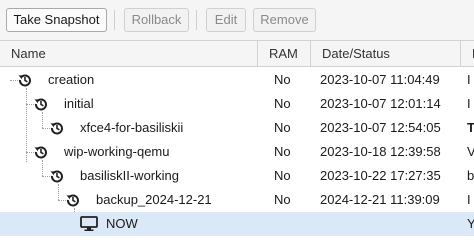 The image size is (474, 244). I want to click on snapshot-name-cell: backup_2024-12-21, so click(129, 200).